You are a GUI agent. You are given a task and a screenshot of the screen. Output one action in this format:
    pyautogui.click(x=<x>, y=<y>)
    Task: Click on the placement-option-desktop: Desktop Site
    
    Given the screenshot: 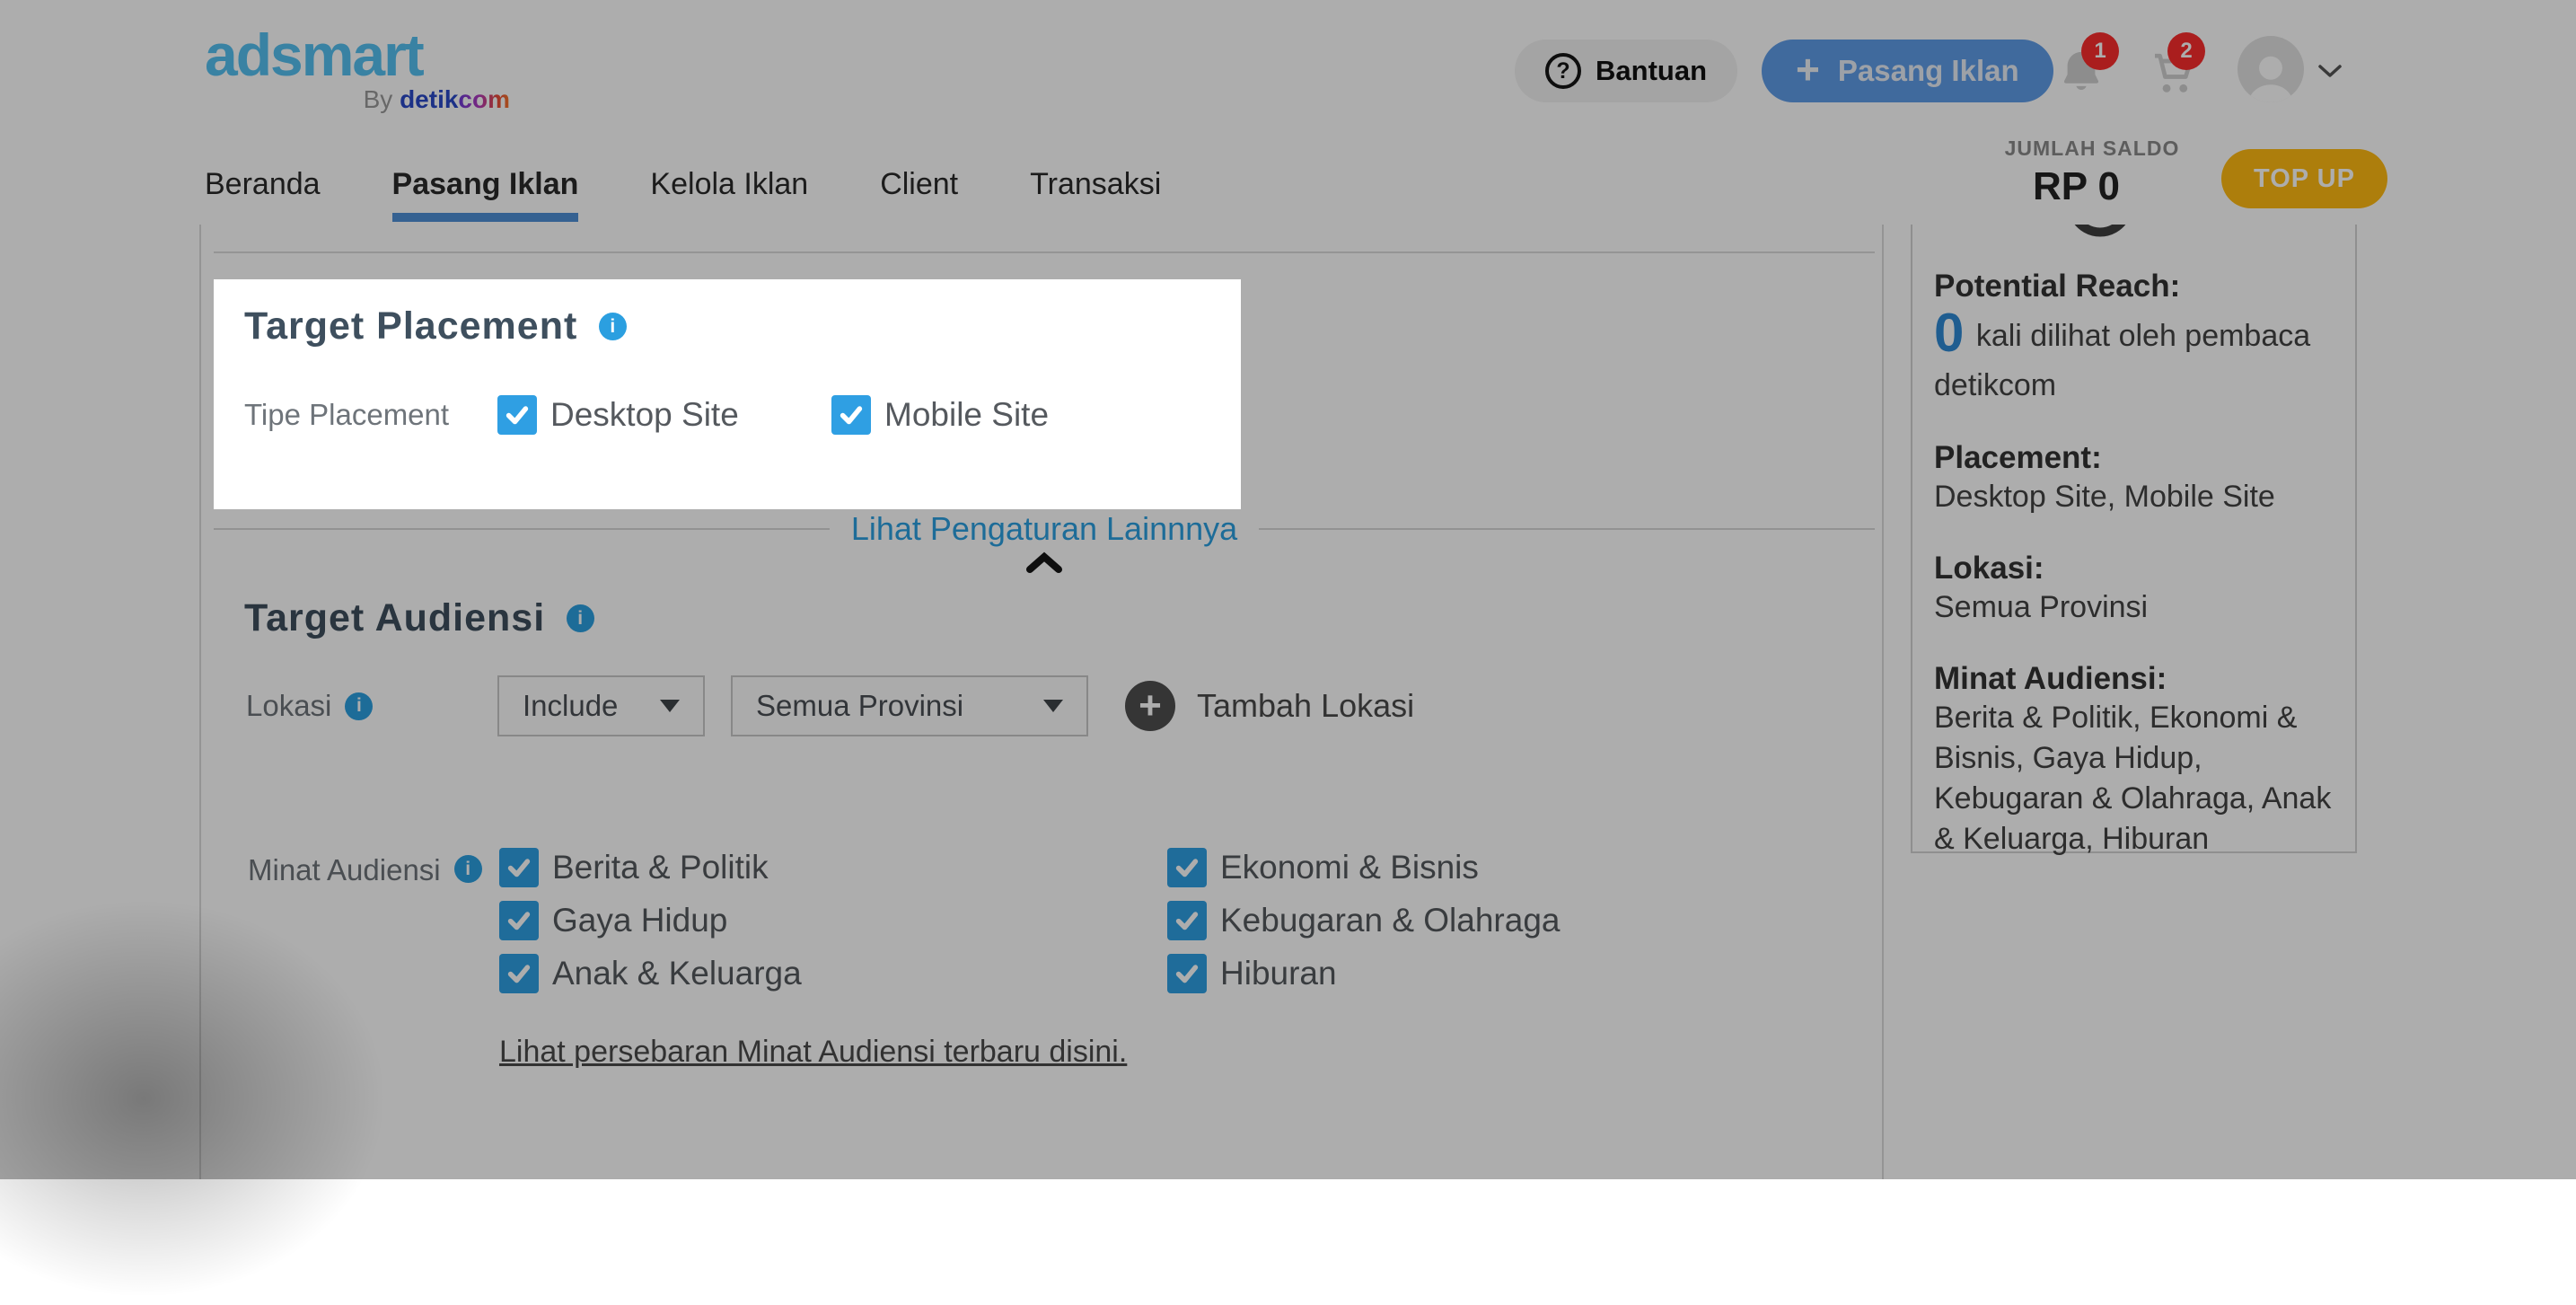 What is the action you would take?
    pyautogui.click(x=664, y=415)
    